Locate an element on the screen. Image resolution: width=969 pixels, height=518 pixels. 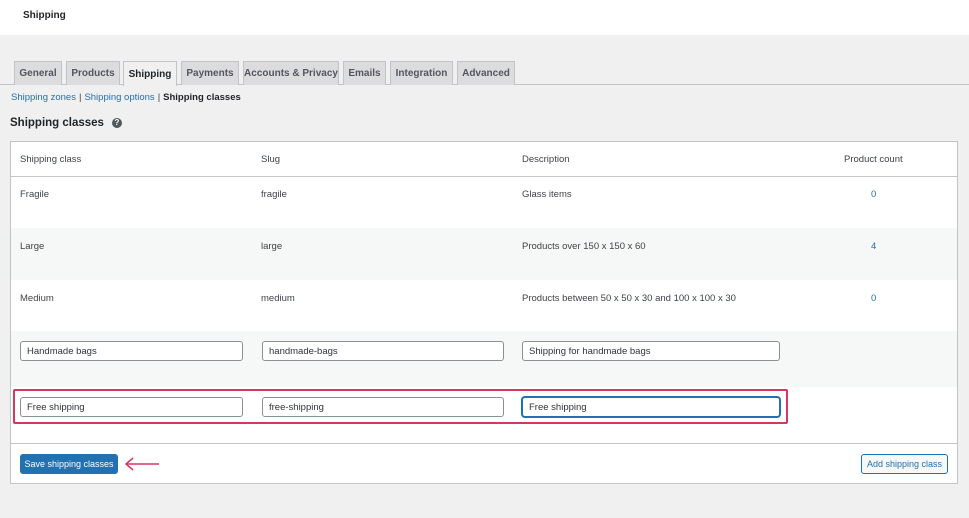
tab-general: General is located at coordinates (38, 73).